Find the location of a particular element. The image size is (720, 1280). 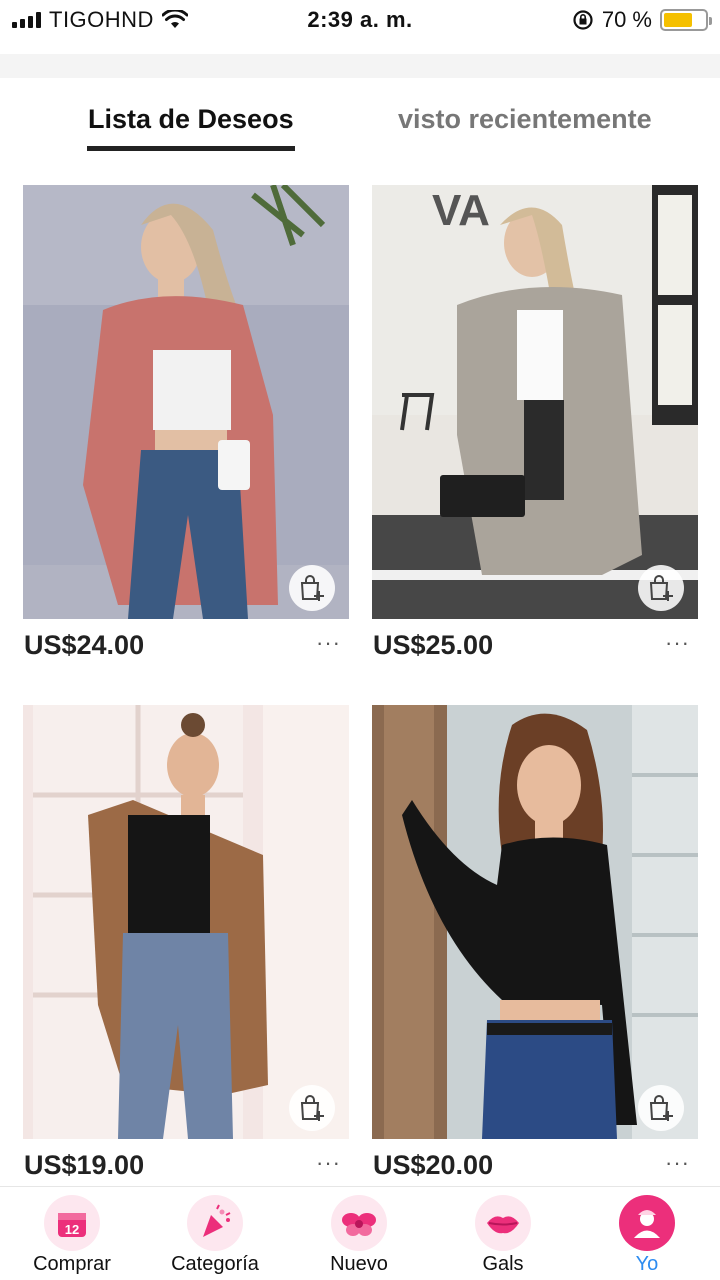

nav-nuevo: Nuevo is located at coordinates (359, 1235).